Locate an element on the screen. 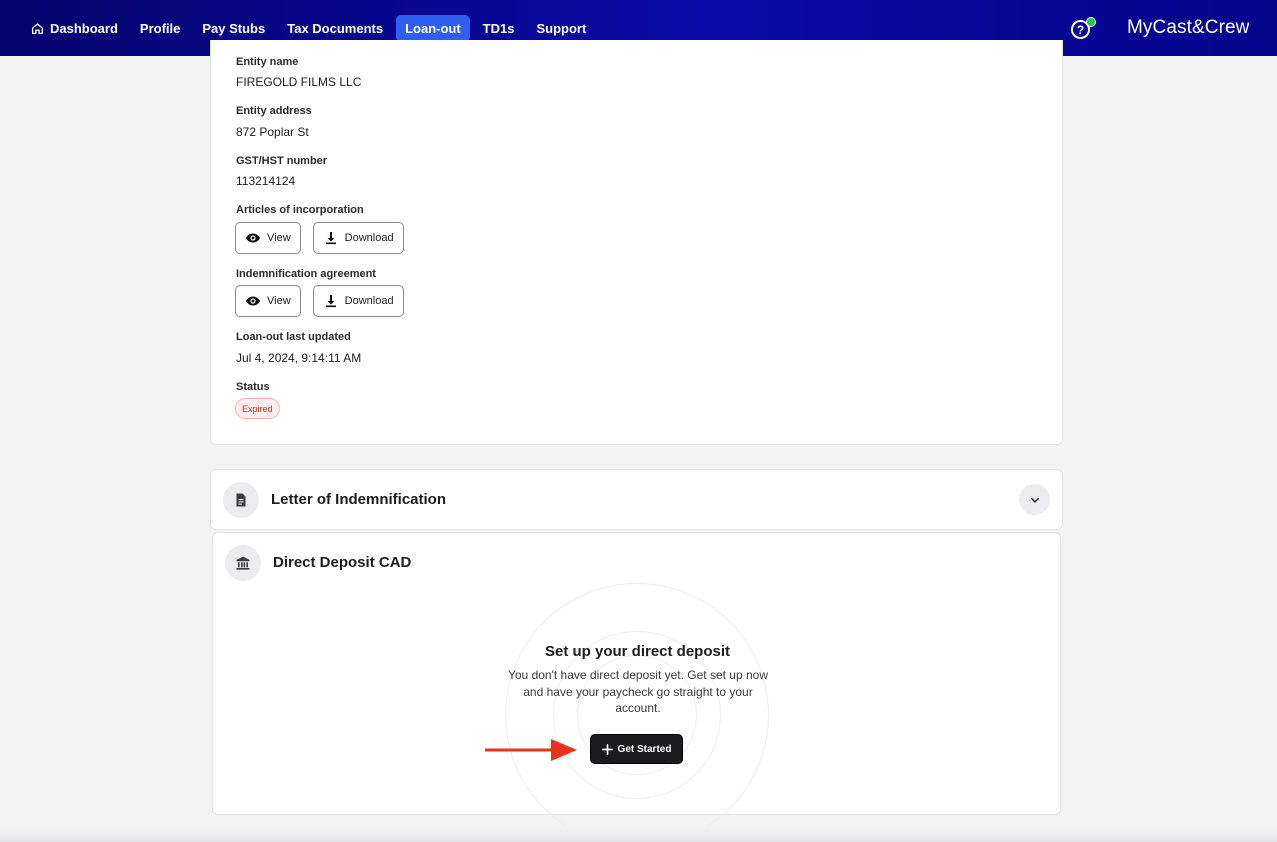 This screenshot has width=1277, height=842. articles-view-button: View is located at coordinates (268, 238).